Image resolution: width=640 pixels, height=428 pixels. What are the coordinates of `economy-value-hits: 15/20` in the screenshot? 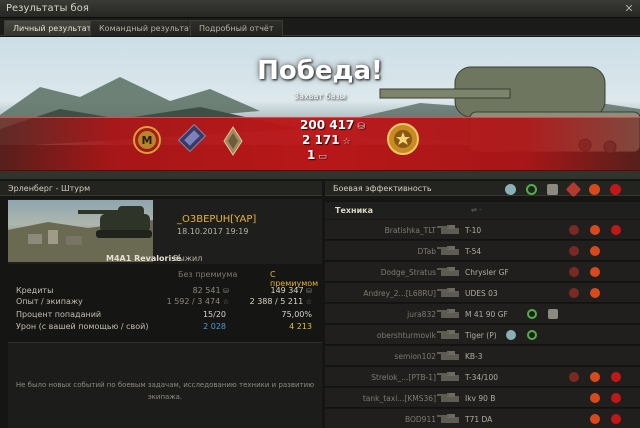 It's located at (214, 314).